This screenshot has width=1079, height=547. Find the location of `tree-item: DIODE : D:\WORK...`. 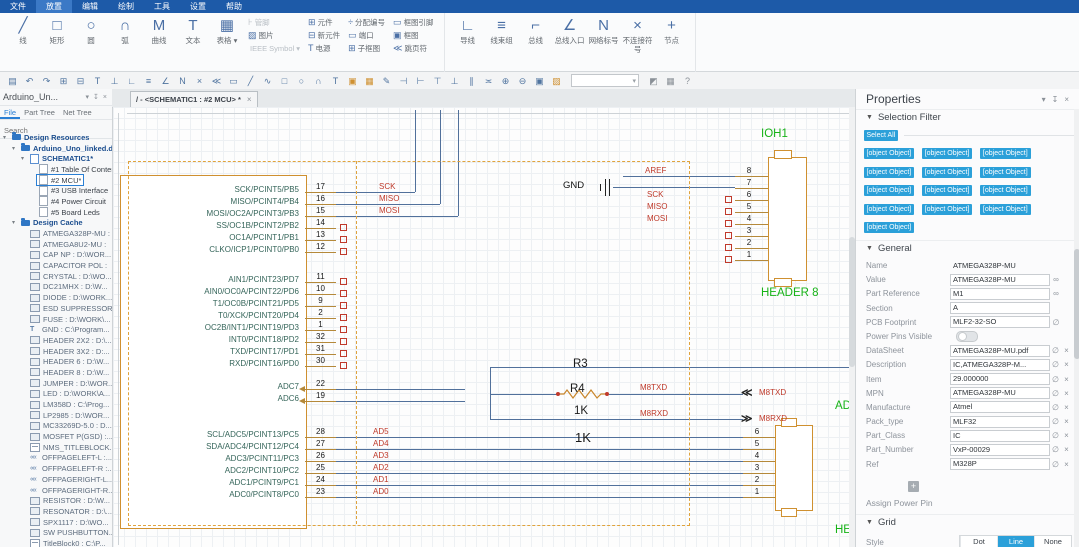

tree-item: DIODE : D:\WORK... is located at coordinates (56, 297).